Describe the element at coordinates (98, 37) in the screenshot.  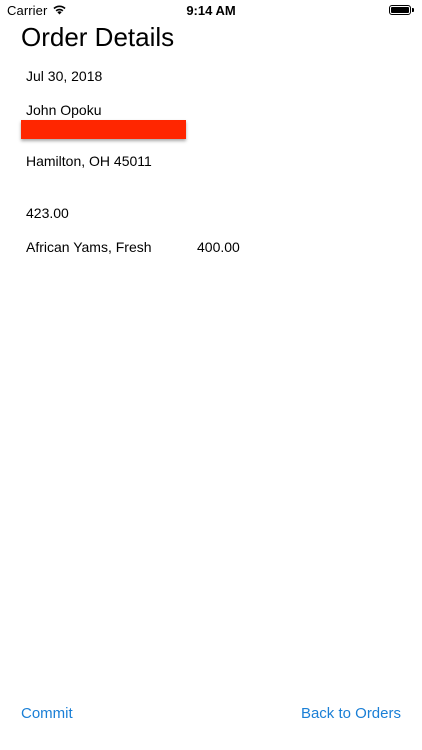
I see `page-title: Order Details` at that location.